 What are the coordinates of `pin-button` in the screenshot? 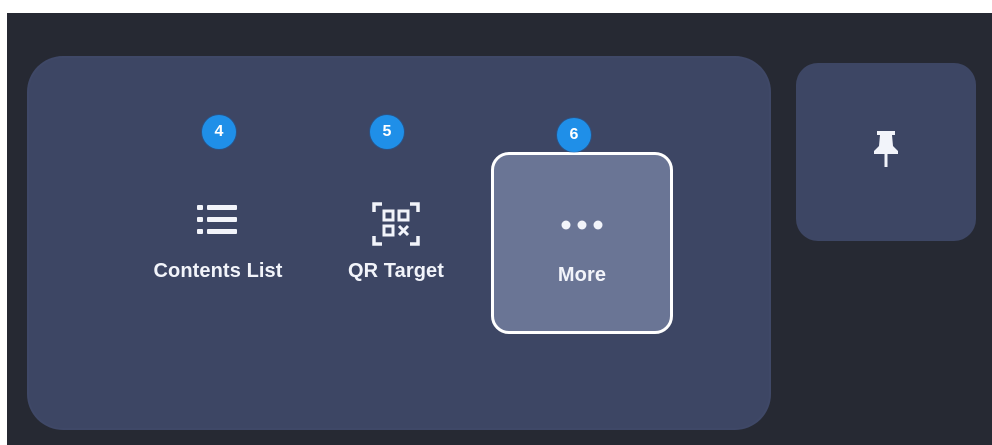 It's located at (886, 152).